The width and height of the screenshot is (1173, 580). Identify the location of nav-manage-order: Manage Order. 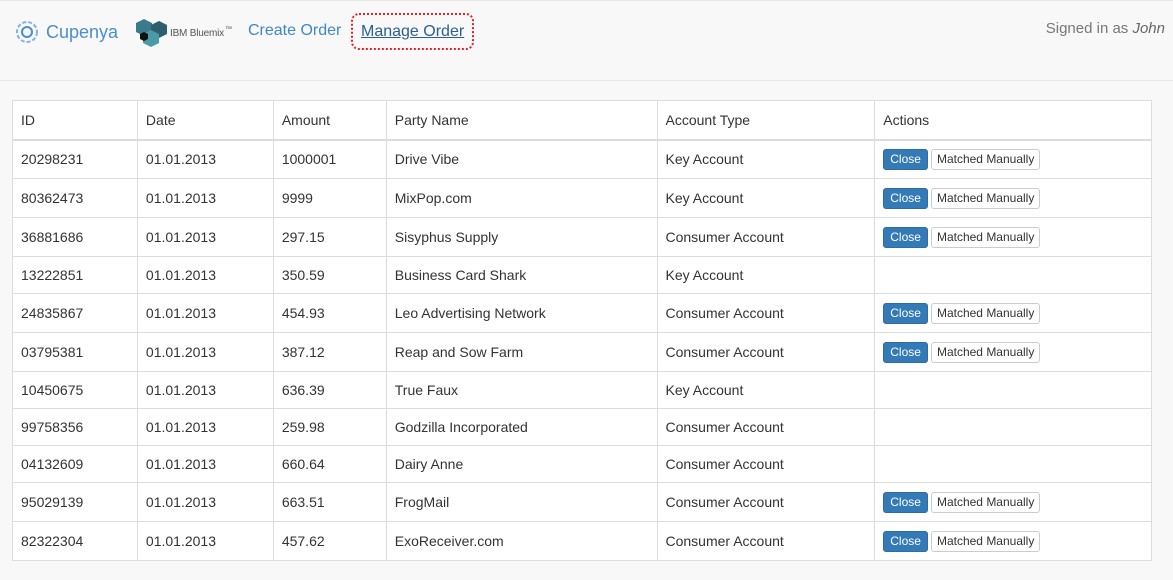
(413, 31).